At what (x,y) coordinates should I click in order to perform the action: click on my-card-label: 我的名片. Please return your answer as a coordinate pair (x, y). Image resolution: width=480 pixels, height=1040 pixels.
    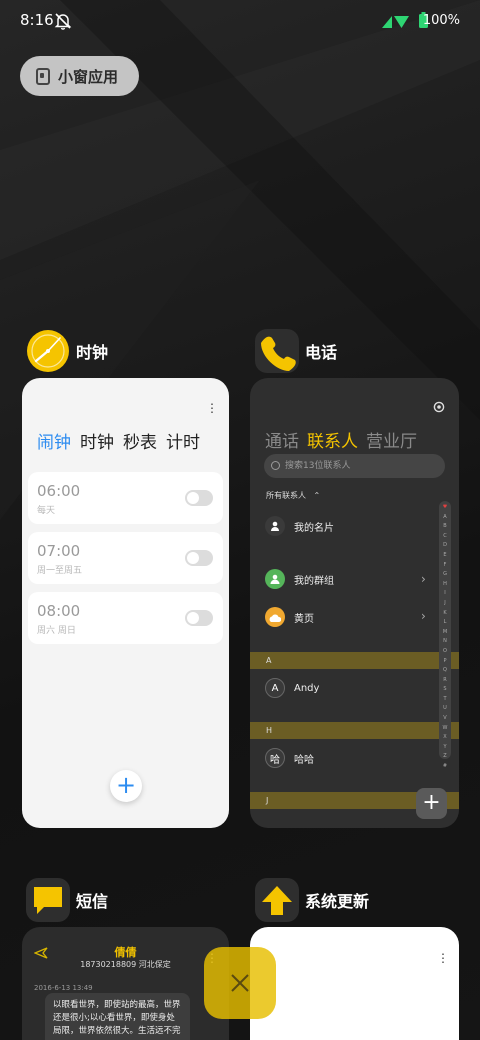
    Looking at the image, I should click on (314, 528).